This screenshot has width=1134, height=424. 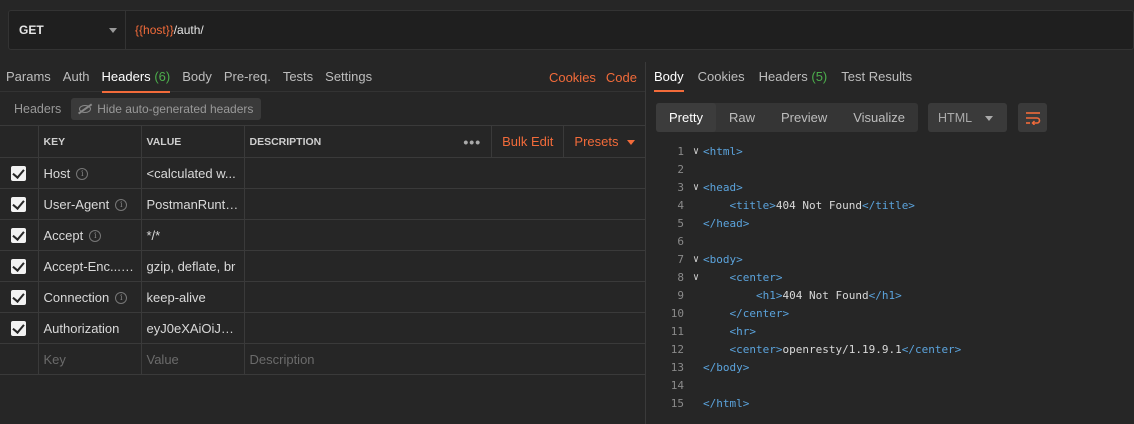 I want to click on headers-section-title: Headers, so click(x=38, y=108).